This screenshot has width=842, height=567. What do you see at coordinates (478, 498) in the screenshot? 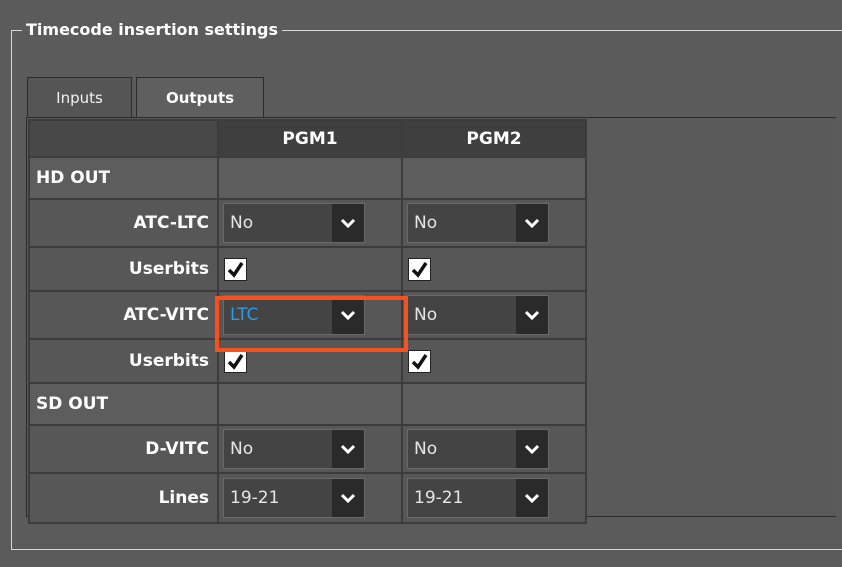
I see `lines-pgm2-dropdown: 19-21` at bounding box center [478, 498].